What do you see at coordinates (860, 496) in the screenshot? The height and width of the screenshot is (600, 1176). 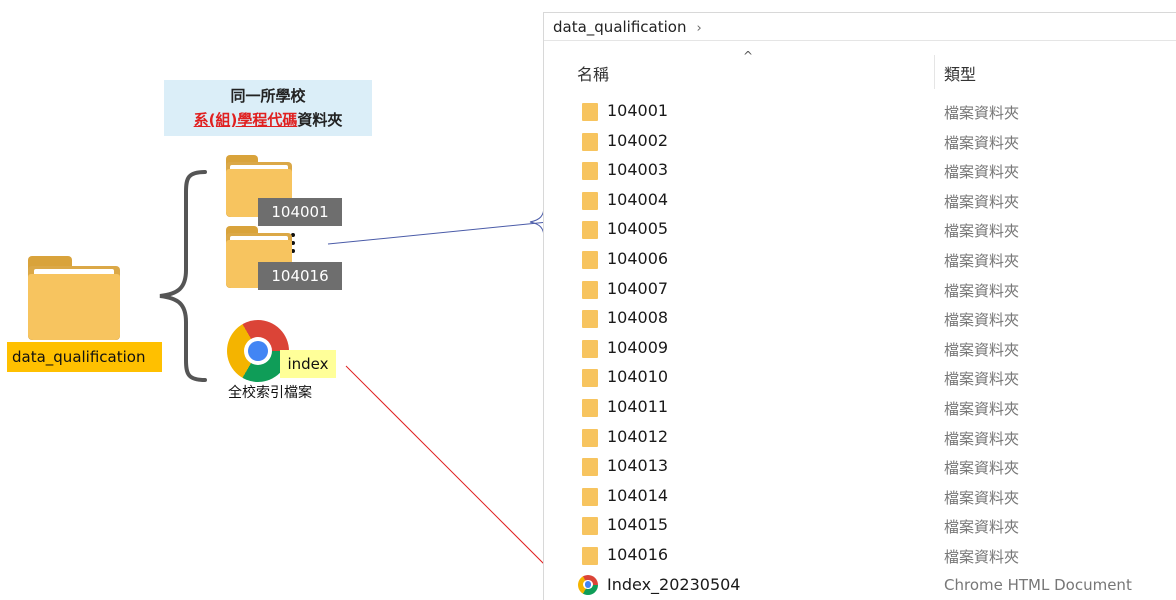 I see `list-item: 104014 檔案資料夾` at bounding box center [860, 496].